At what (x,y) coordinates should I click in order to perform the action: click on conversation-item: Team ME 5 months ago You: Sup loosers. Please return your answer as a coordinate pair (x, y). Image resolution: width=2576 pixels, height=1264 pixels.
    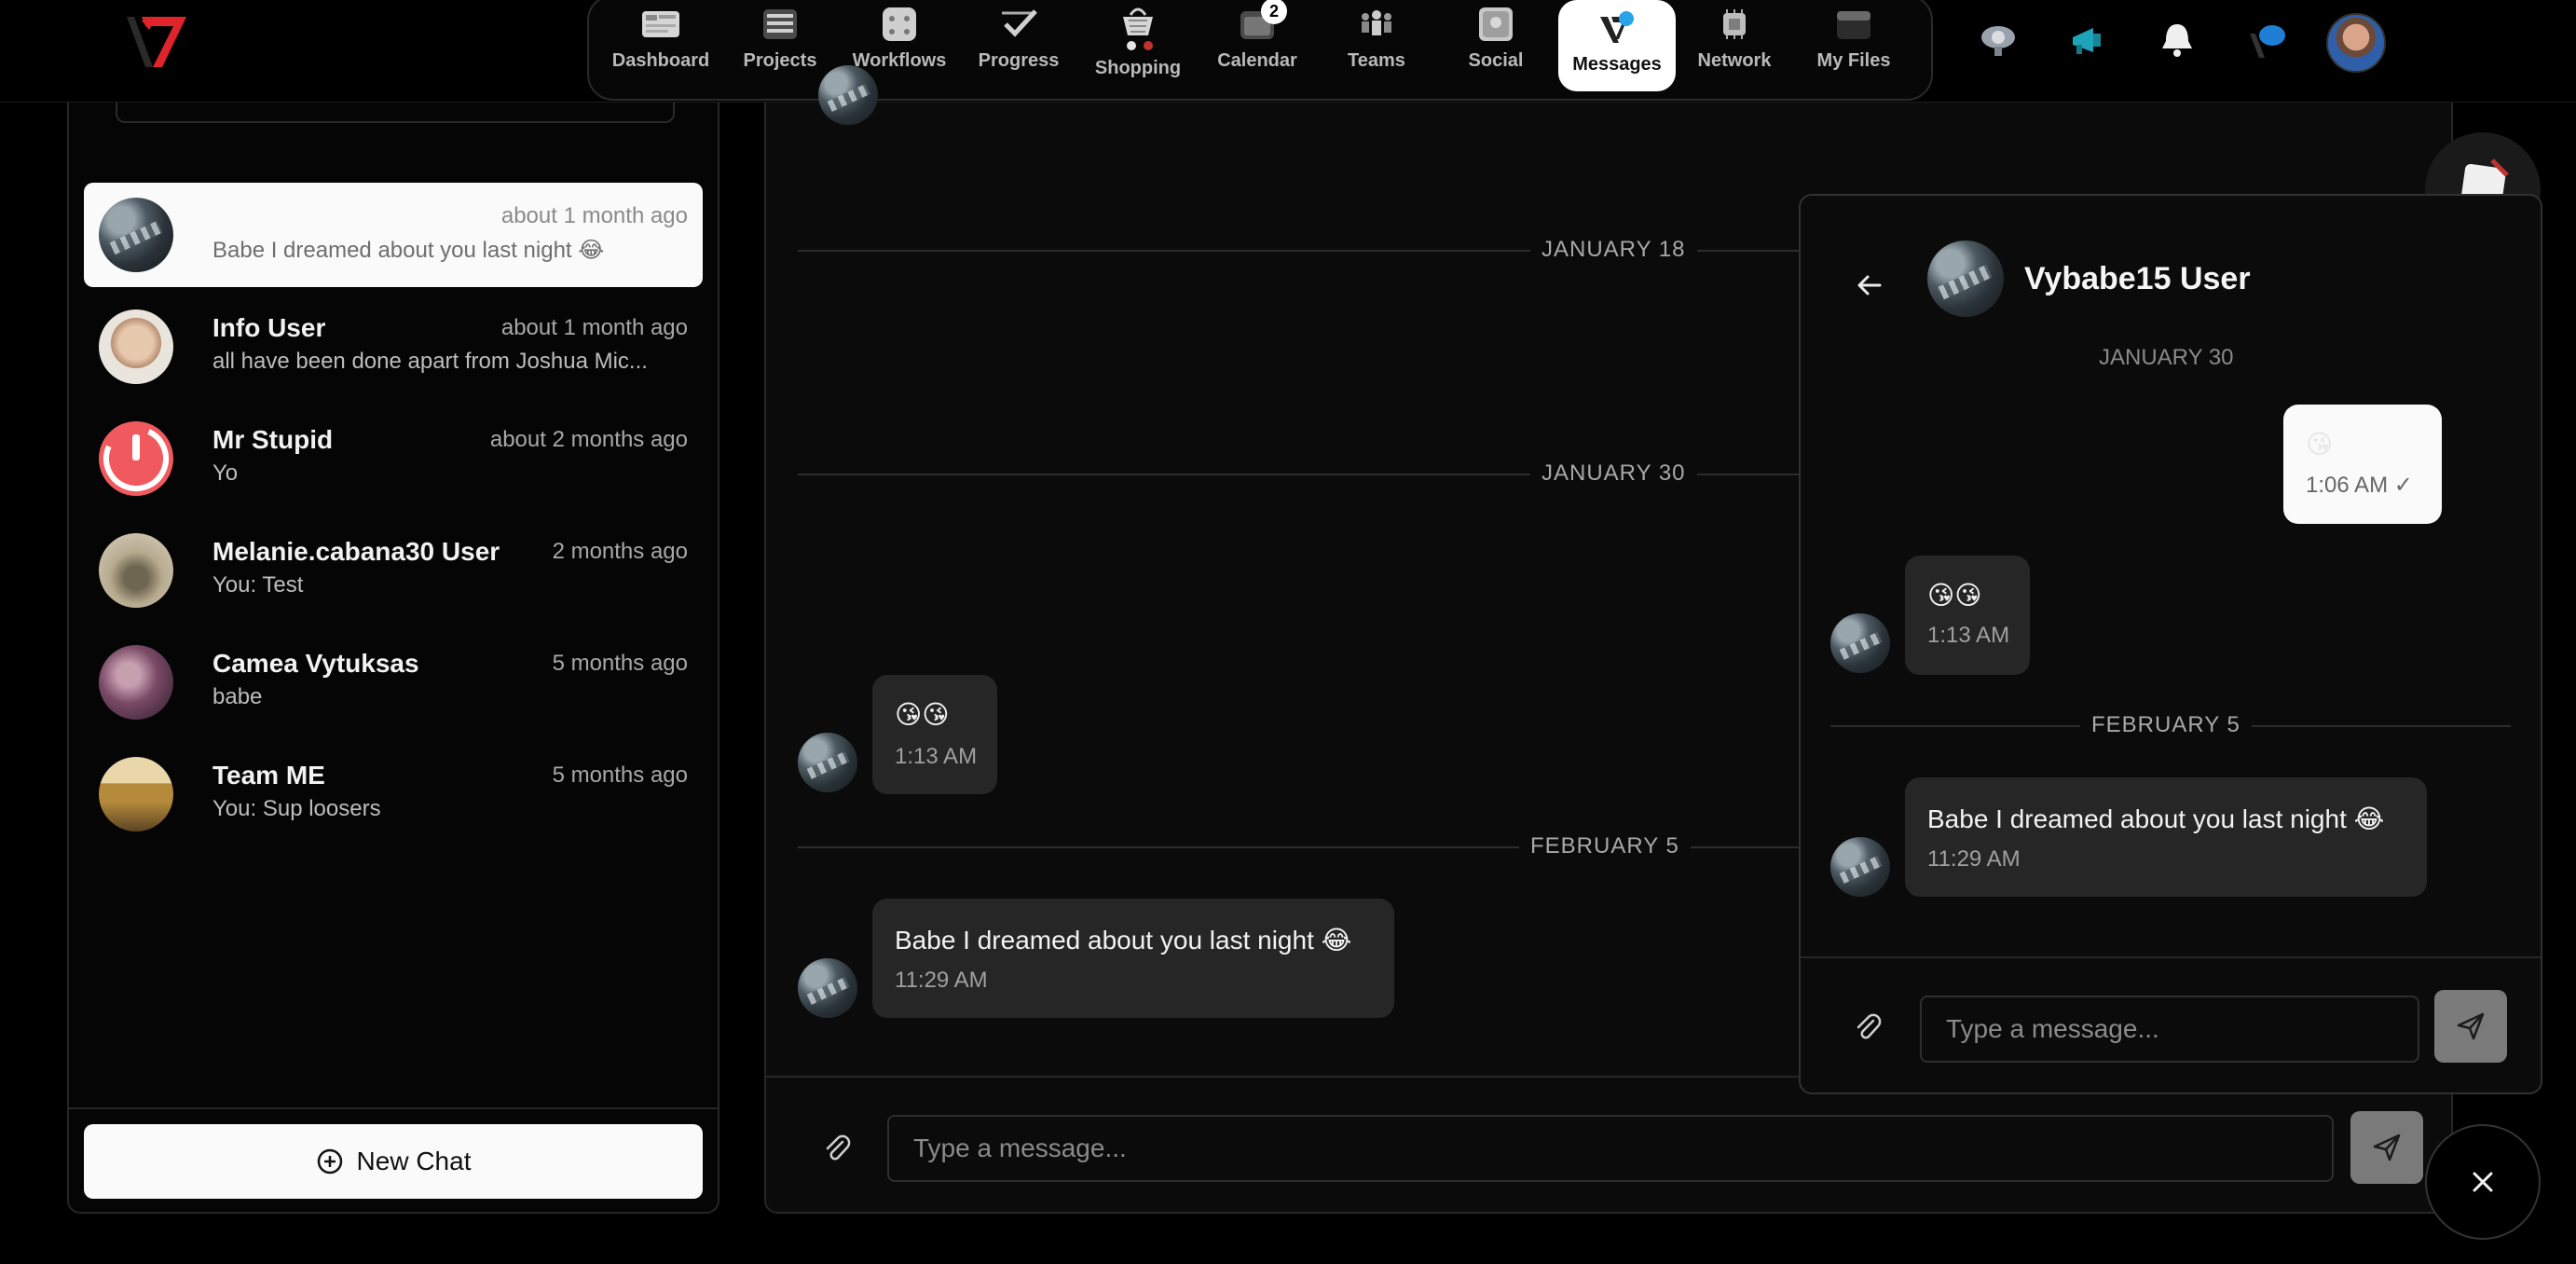
    Looking at the image, I should click on (393, 794).